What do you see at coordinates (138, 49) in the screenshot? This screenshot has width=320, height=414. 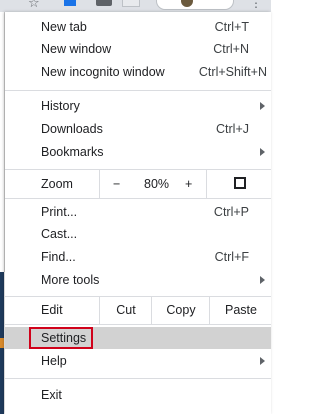 I see `menu-item-new-window: New window Ctrl+N` at bounding box center [138, 49].